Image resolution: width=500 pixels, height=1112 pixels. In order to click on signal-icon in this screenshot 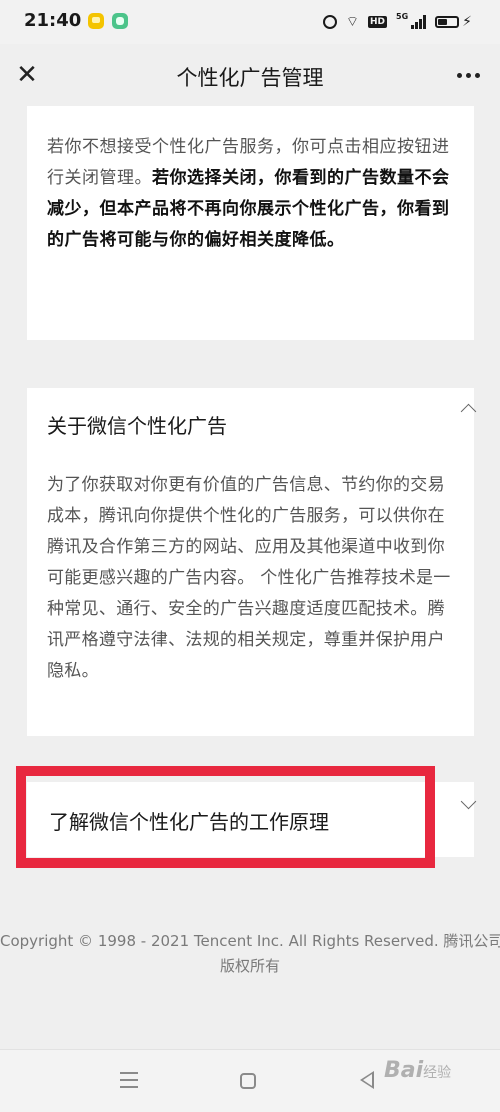, I will do `click(419, 22)`.